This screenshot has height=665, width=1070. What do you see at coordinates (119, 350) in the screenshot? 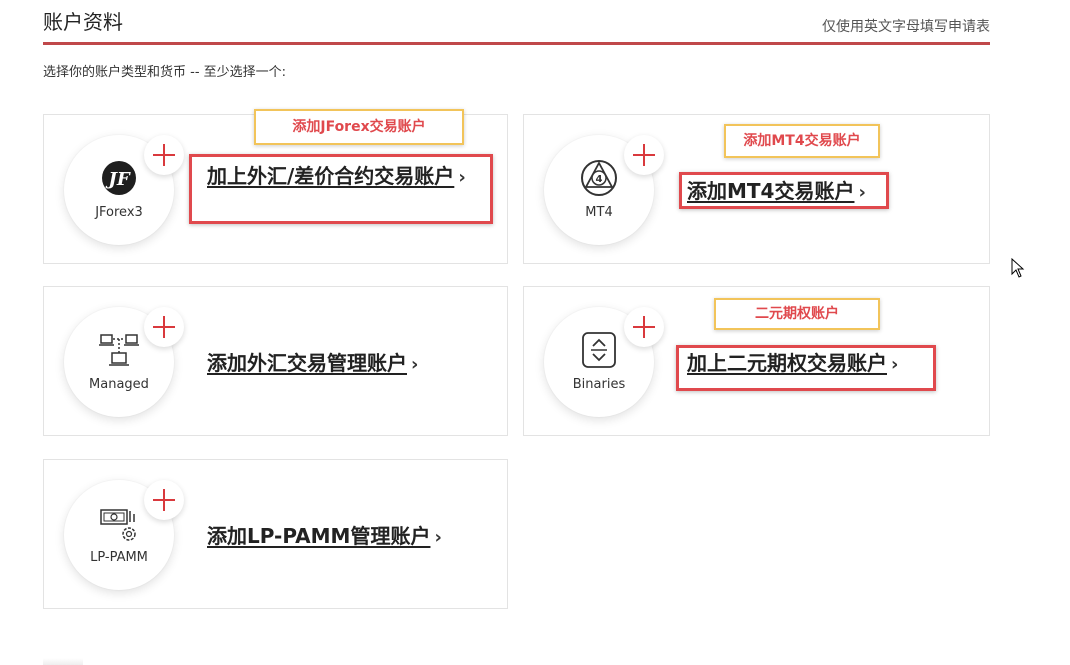
I see `network-computers-icon` at bounding box center [119, 350].